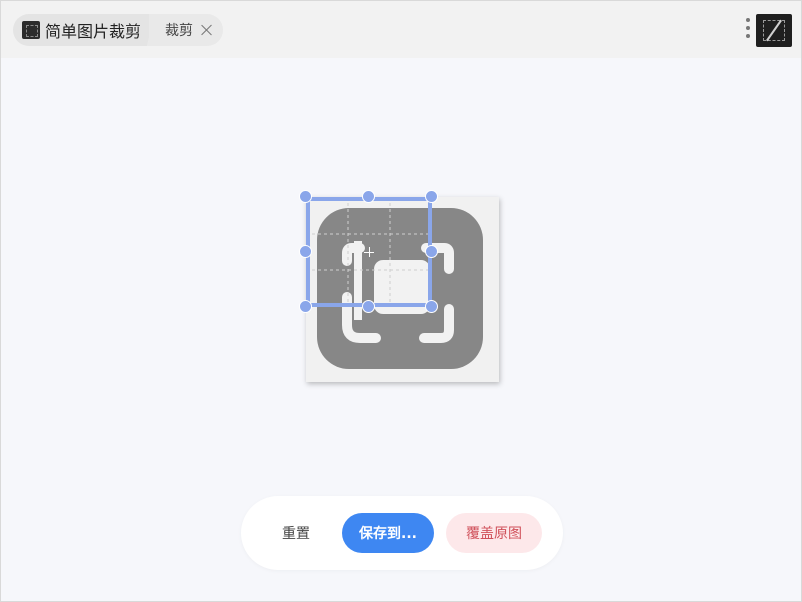 Image resolution: width=802 pixels, height=602 pixels. Describe the element at coordinates (368, 196) in the screenshot. I see `crop-handle-top` at that location.